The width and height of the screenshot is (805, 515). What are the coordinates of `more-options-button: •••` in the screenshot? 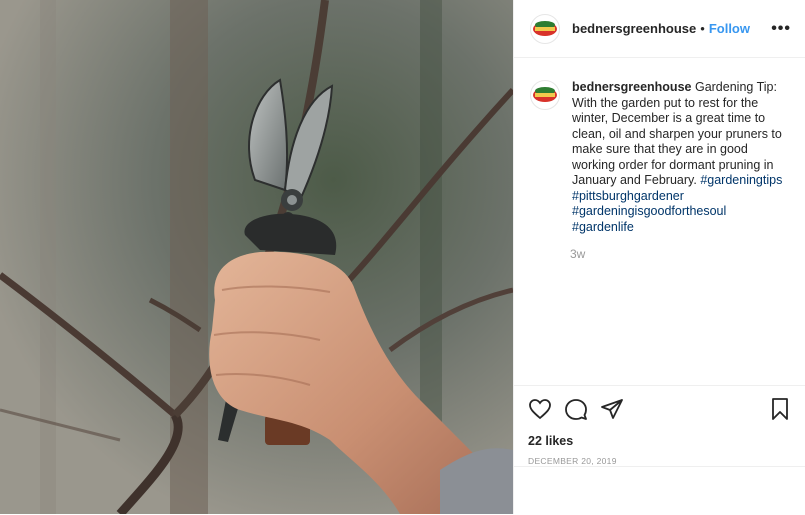 It's located at (781, 29).